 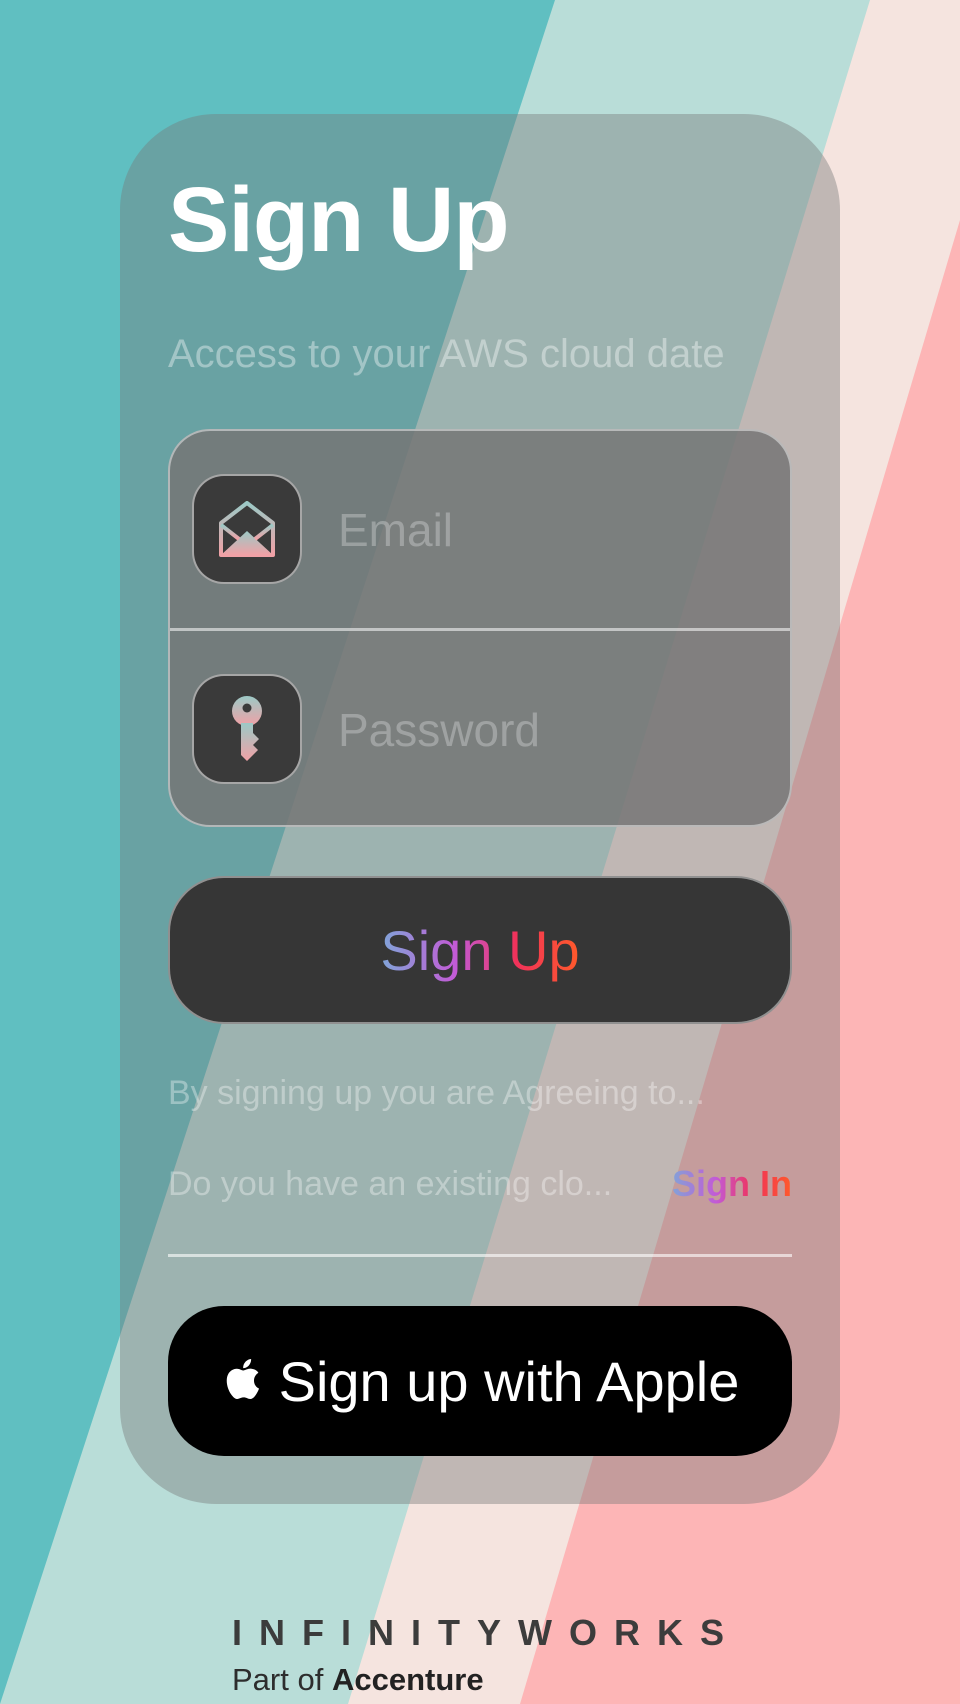 What do you see at coordinates (486, 1632) in the screenshot?
I see `brand-name: INFINITYWORKS` at bounding box center [486, 1632].